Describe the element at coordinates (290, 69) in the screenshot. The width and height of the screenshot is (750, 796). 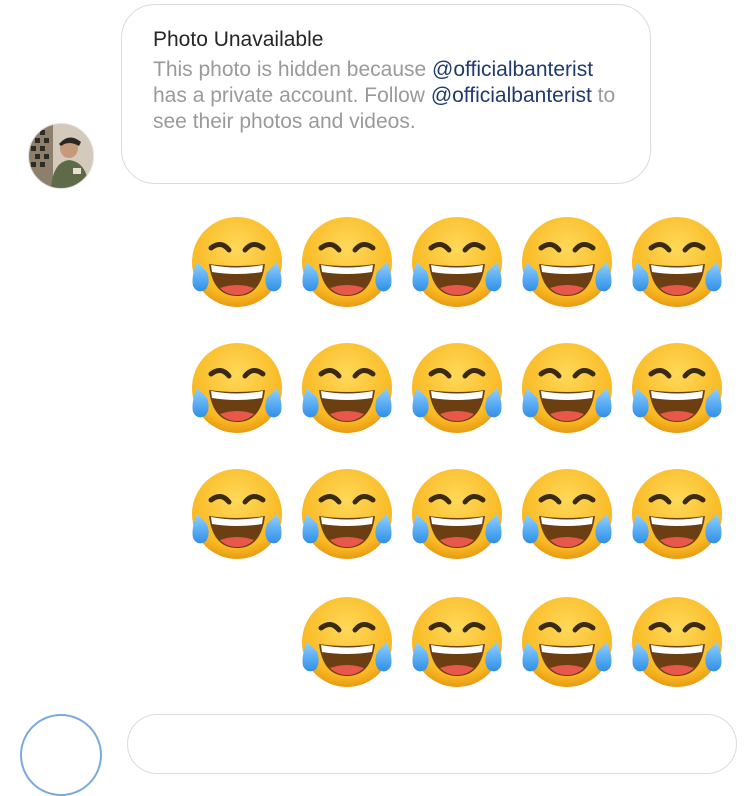
I see `body-prefix: This photo is hidden because` at that location.